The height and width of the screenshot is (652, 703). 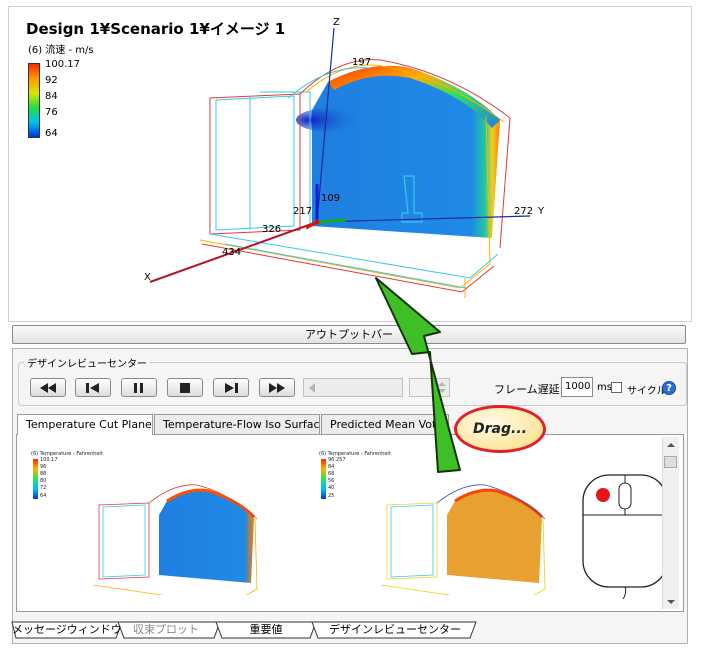 I want to click on drag-arrow-overlay, so click(x=418, y=375).